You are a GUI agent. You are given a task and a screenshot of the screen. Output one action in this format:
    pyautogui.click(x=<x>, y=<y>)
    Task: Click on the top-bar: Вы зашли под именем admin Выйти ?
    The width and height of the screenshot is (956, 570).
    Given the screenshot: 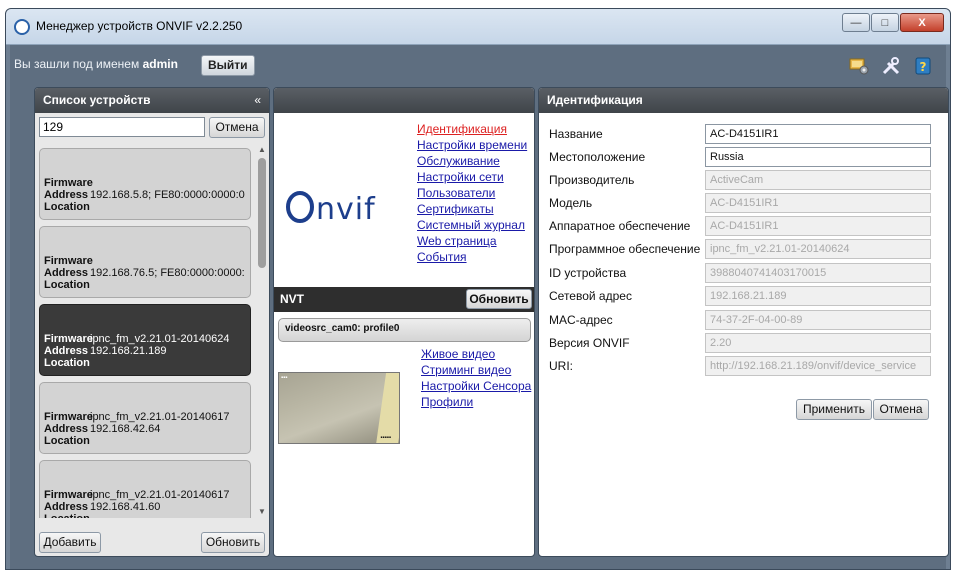 What is the action you would take?
    pyautogui.click(x=478, y=65)
    